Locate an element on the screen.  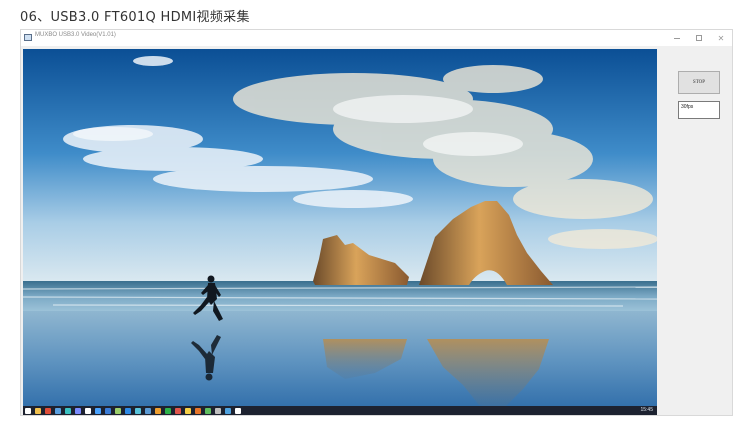
stop-button: STOP is located at coordinates (699, 82).